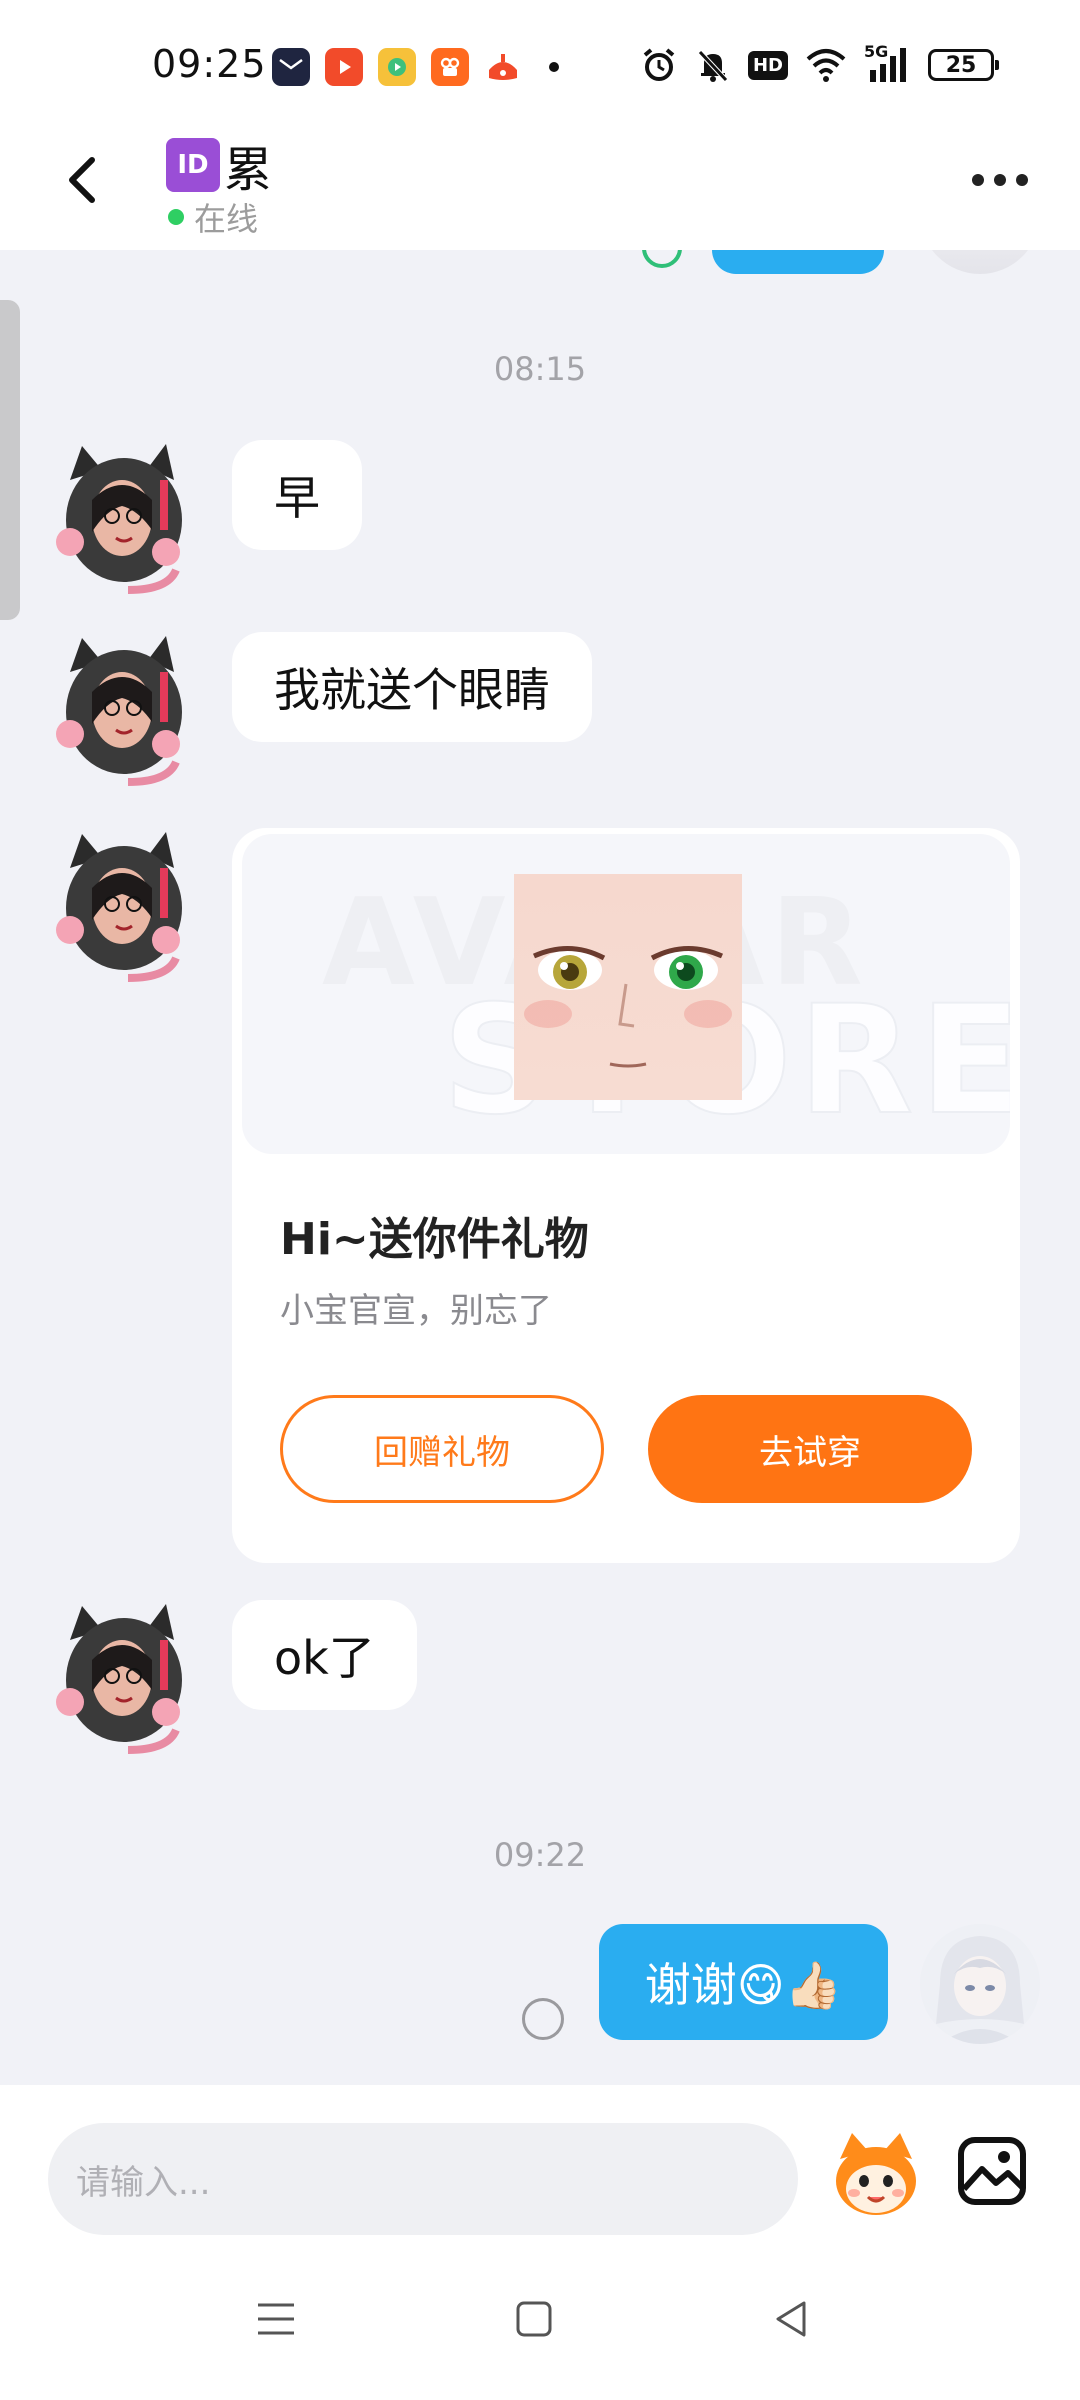  Describe the element at coordinates (412, 690) in the screenshot. I see `message-text: 我就送个眼睛` at that location.